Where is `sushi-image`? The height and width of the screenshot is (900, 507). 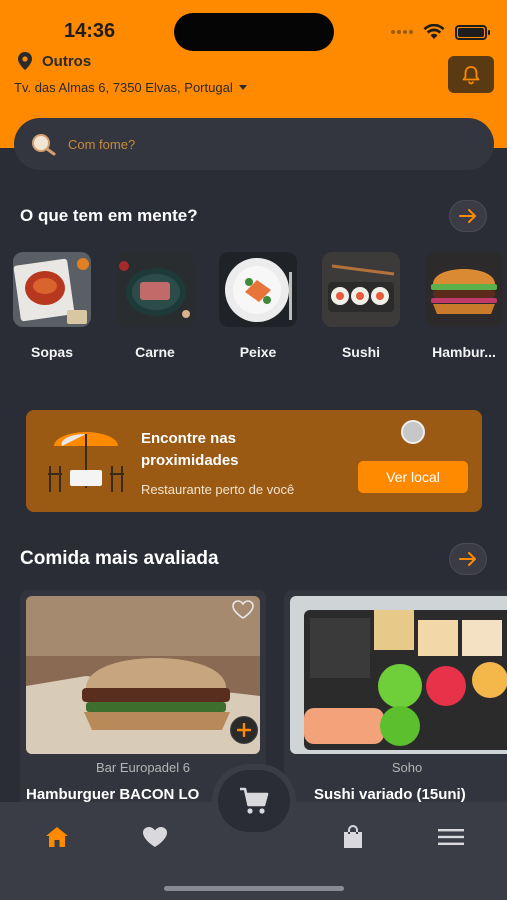 sushi-image is located at coordinates (361, 289).